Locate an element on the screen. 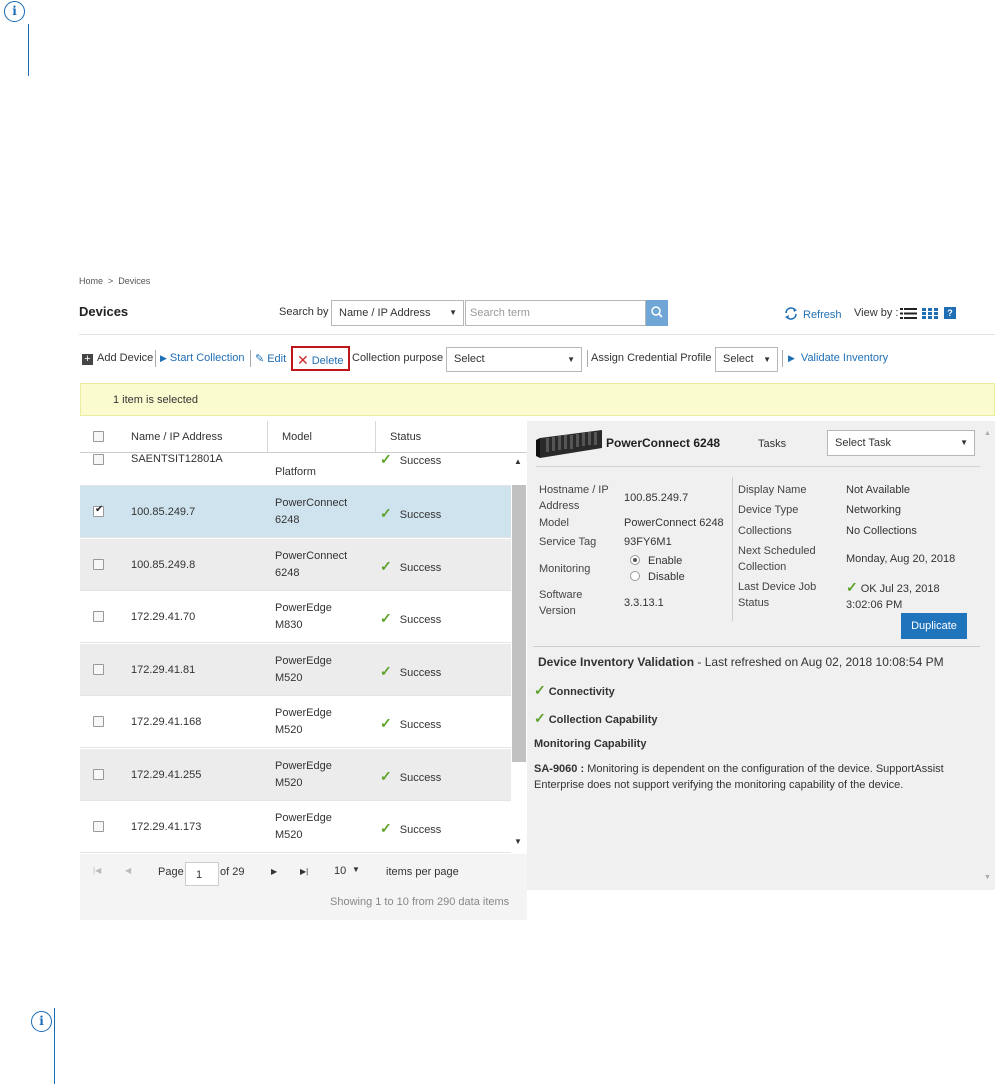 The height and width of the screenshot is (1084, 995). service-tag-value: 93FY6M1 is located at coordinates (648, 542).